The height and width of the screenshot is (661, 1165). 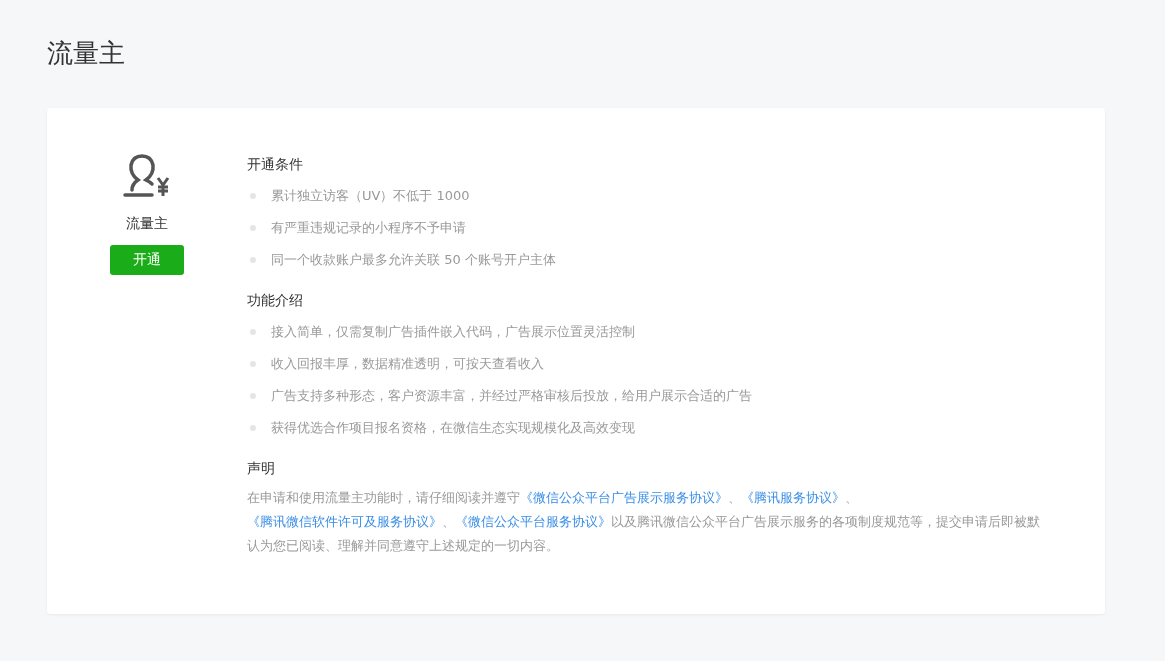 What do you see at coordinates (275, 164) in the screenshot?
I see `section-heading: 开通条件` at bounding box center [275, 164].